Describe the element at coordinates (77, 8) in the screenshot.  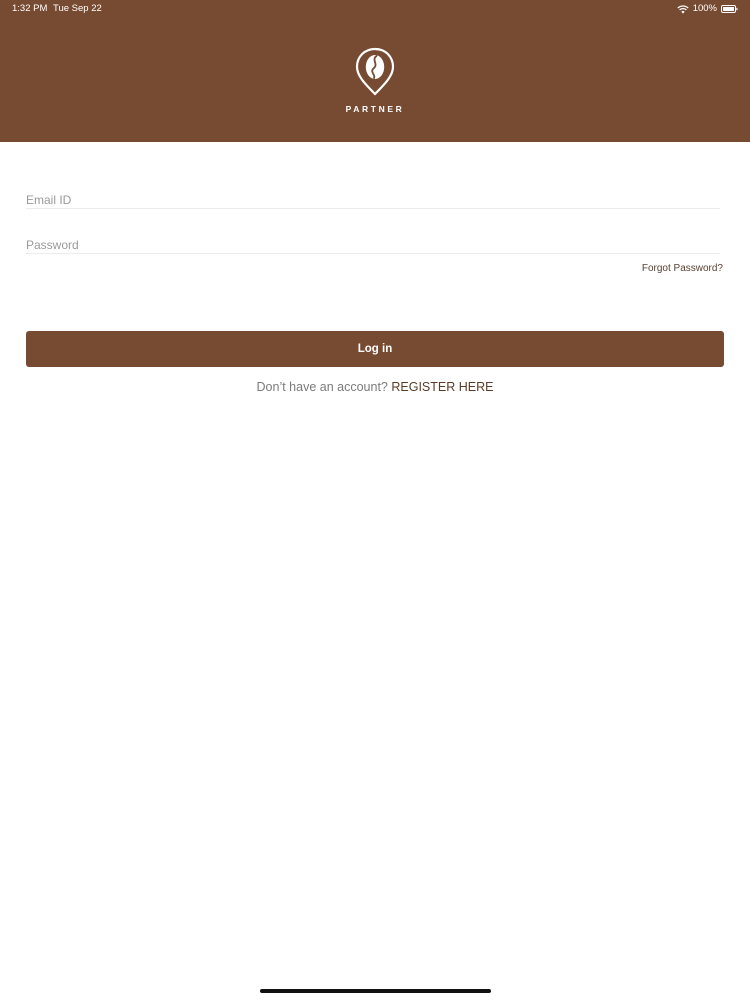
I see `status-date: Tue Sep 22` at that location.